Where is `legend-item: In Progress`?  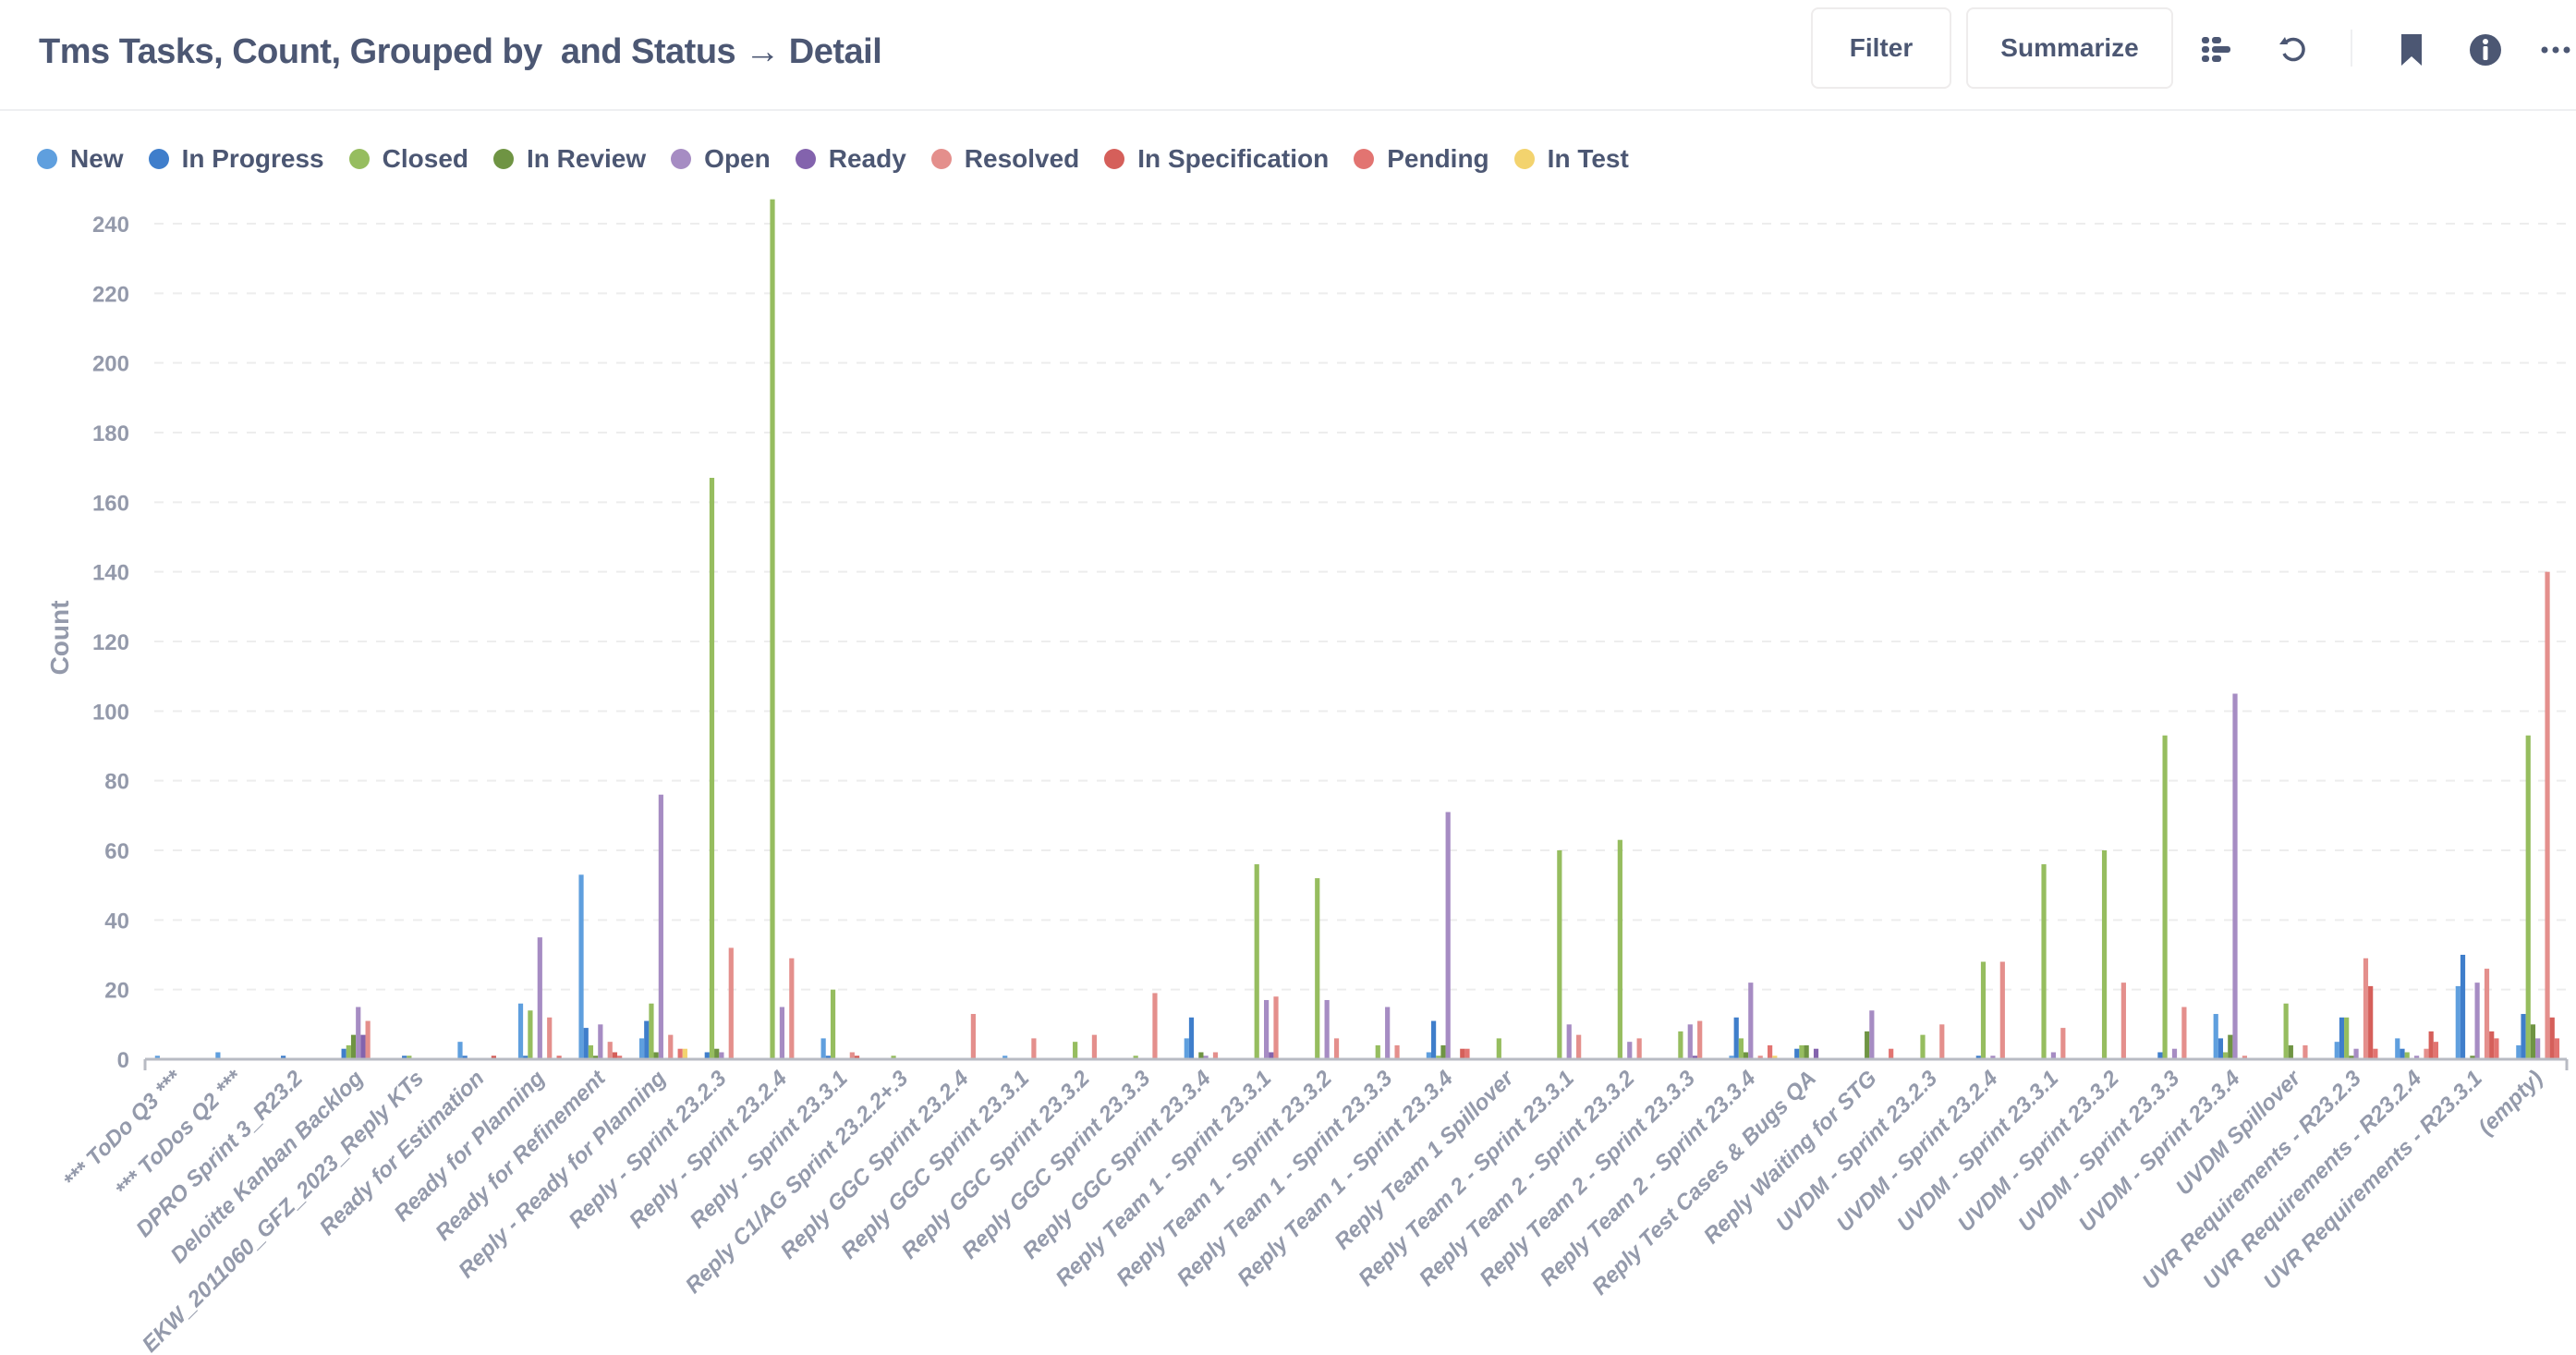
legend-item: In Progress is located at coordinates (236, 159).